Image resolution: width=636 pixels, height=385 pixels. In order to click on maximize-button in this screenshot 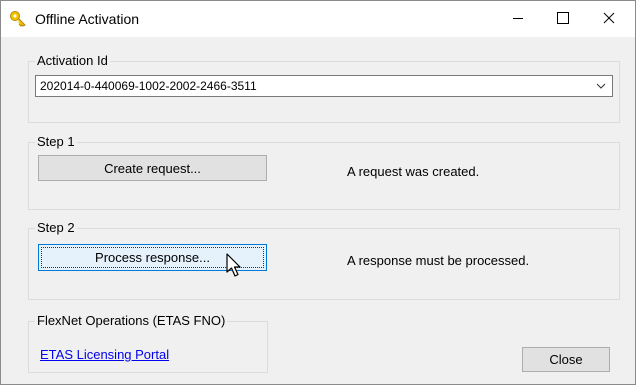, I will do `click(563, 19)`.